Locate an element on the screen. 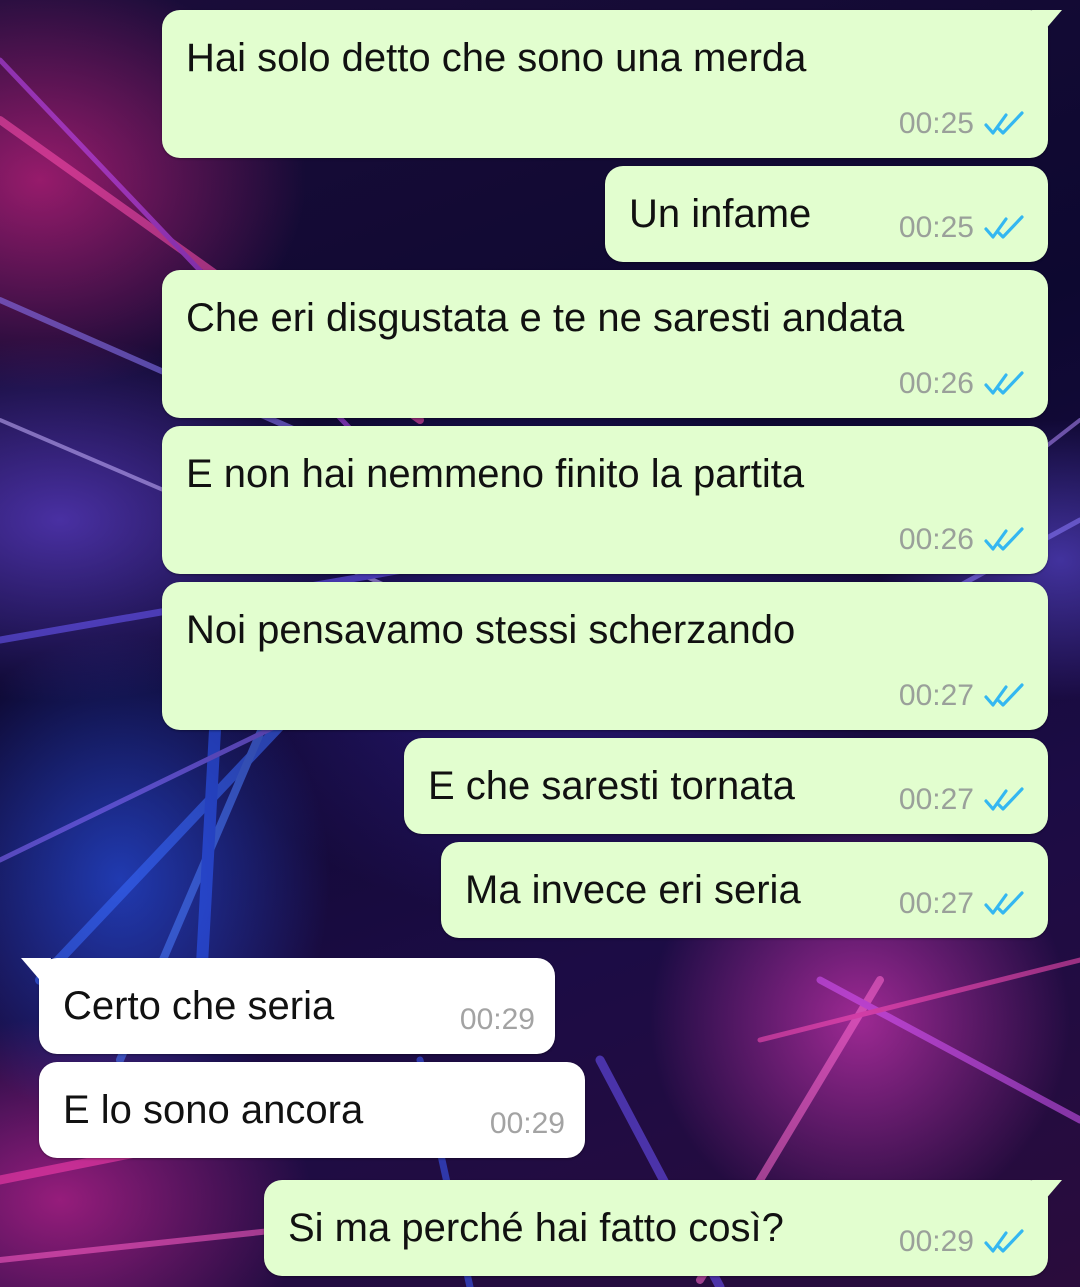  message-text: E lo sono ancora is located at coordinates (213, 1110).